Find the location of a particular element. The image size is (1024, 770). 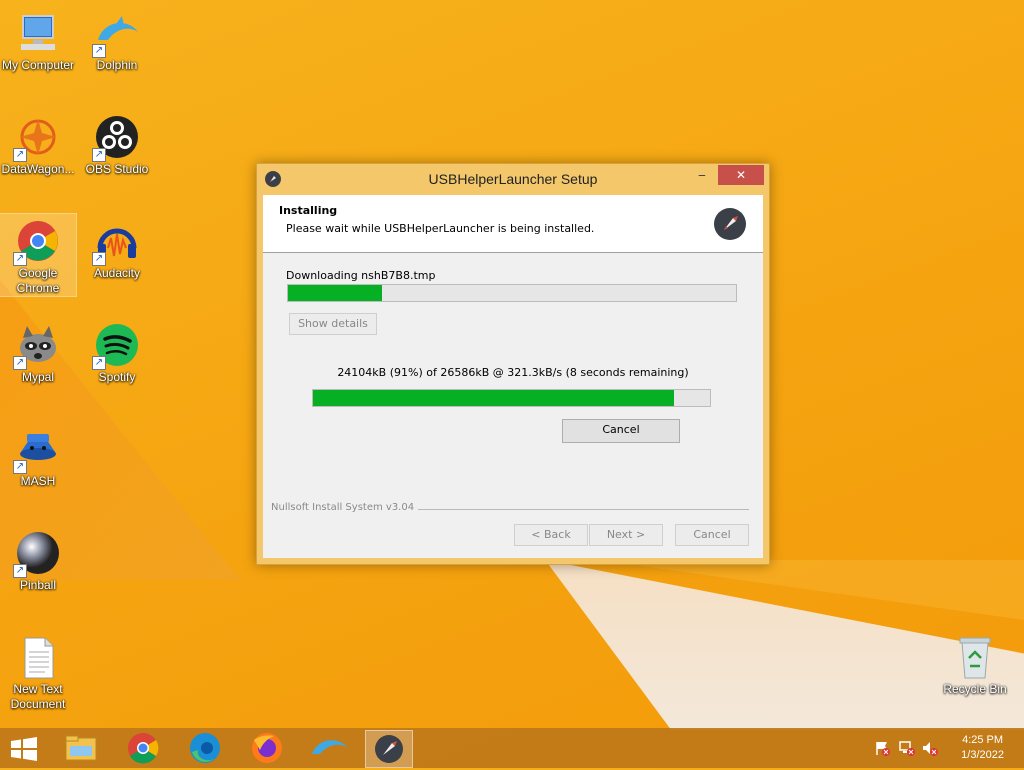

divider is located at coordinates (581, 509).